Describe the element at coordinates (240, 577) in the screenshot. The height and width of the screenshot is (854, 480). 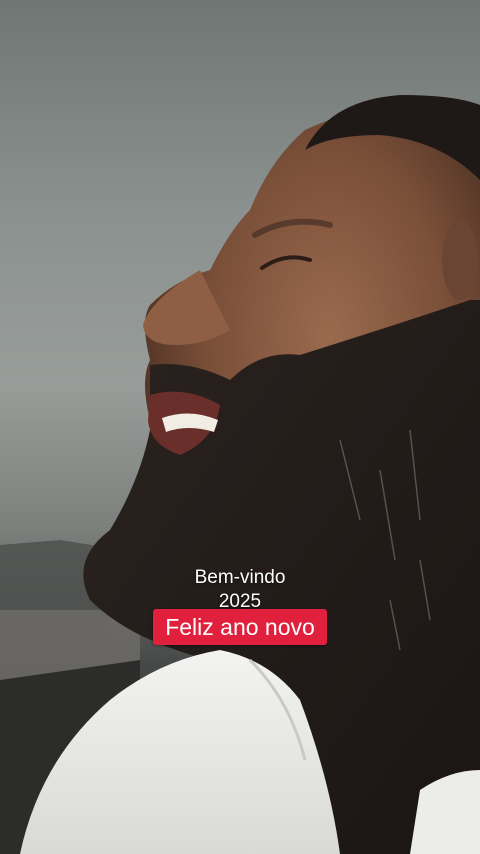
I see `greeting-line-1: Bem-vindo` at that location.